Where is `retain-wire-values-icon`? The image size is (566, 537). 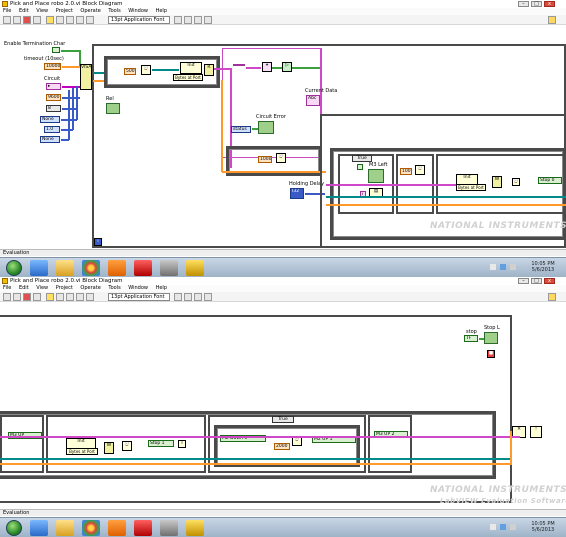
retain-wire-values-icon is located at coordinates (60, 20).